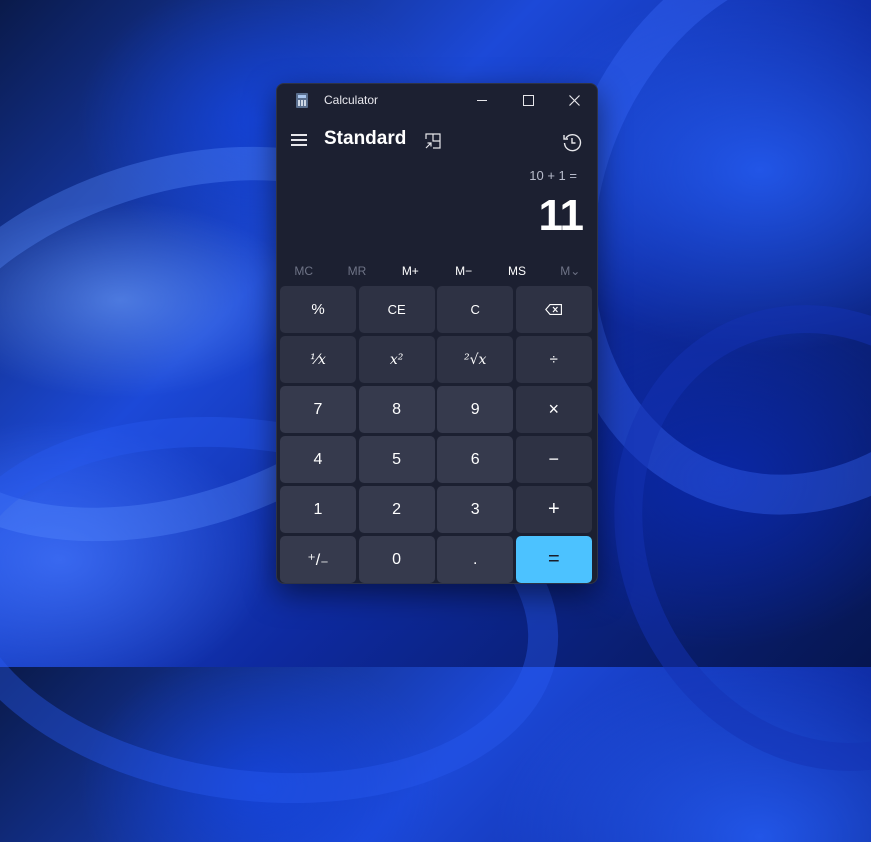 This screenshot has width=871, height=842. What do you see at coordinates (553, 359) in the screenshot?
I see `divide-button: ÷` at bounding box center [553, 359].